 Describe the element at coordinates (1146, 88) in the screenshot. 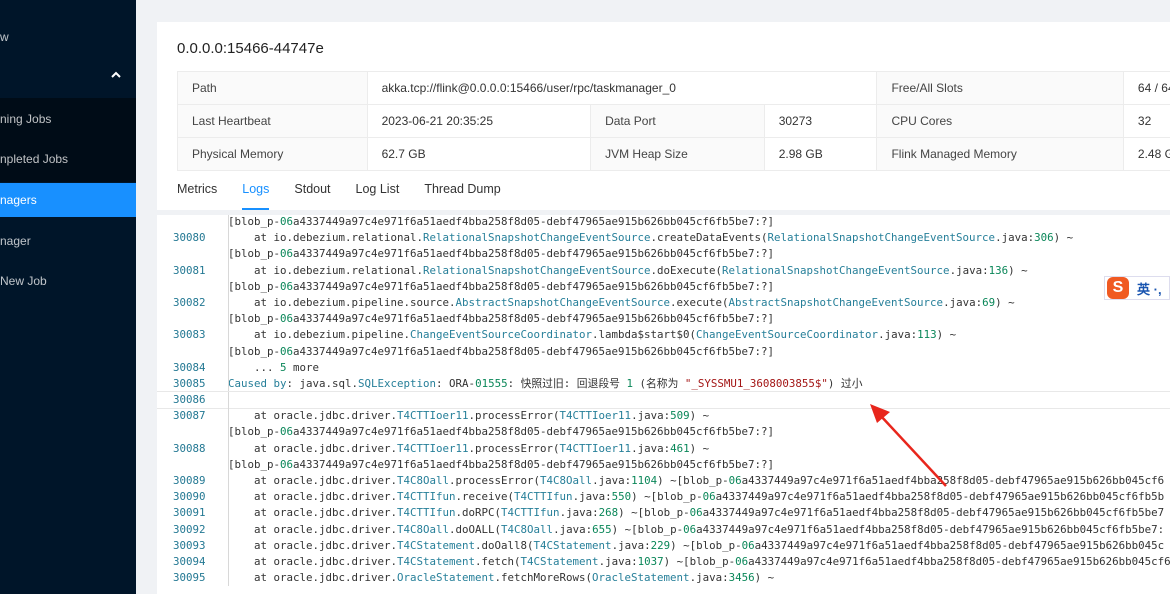

I see `slots-value: 64 / 64` at that location.